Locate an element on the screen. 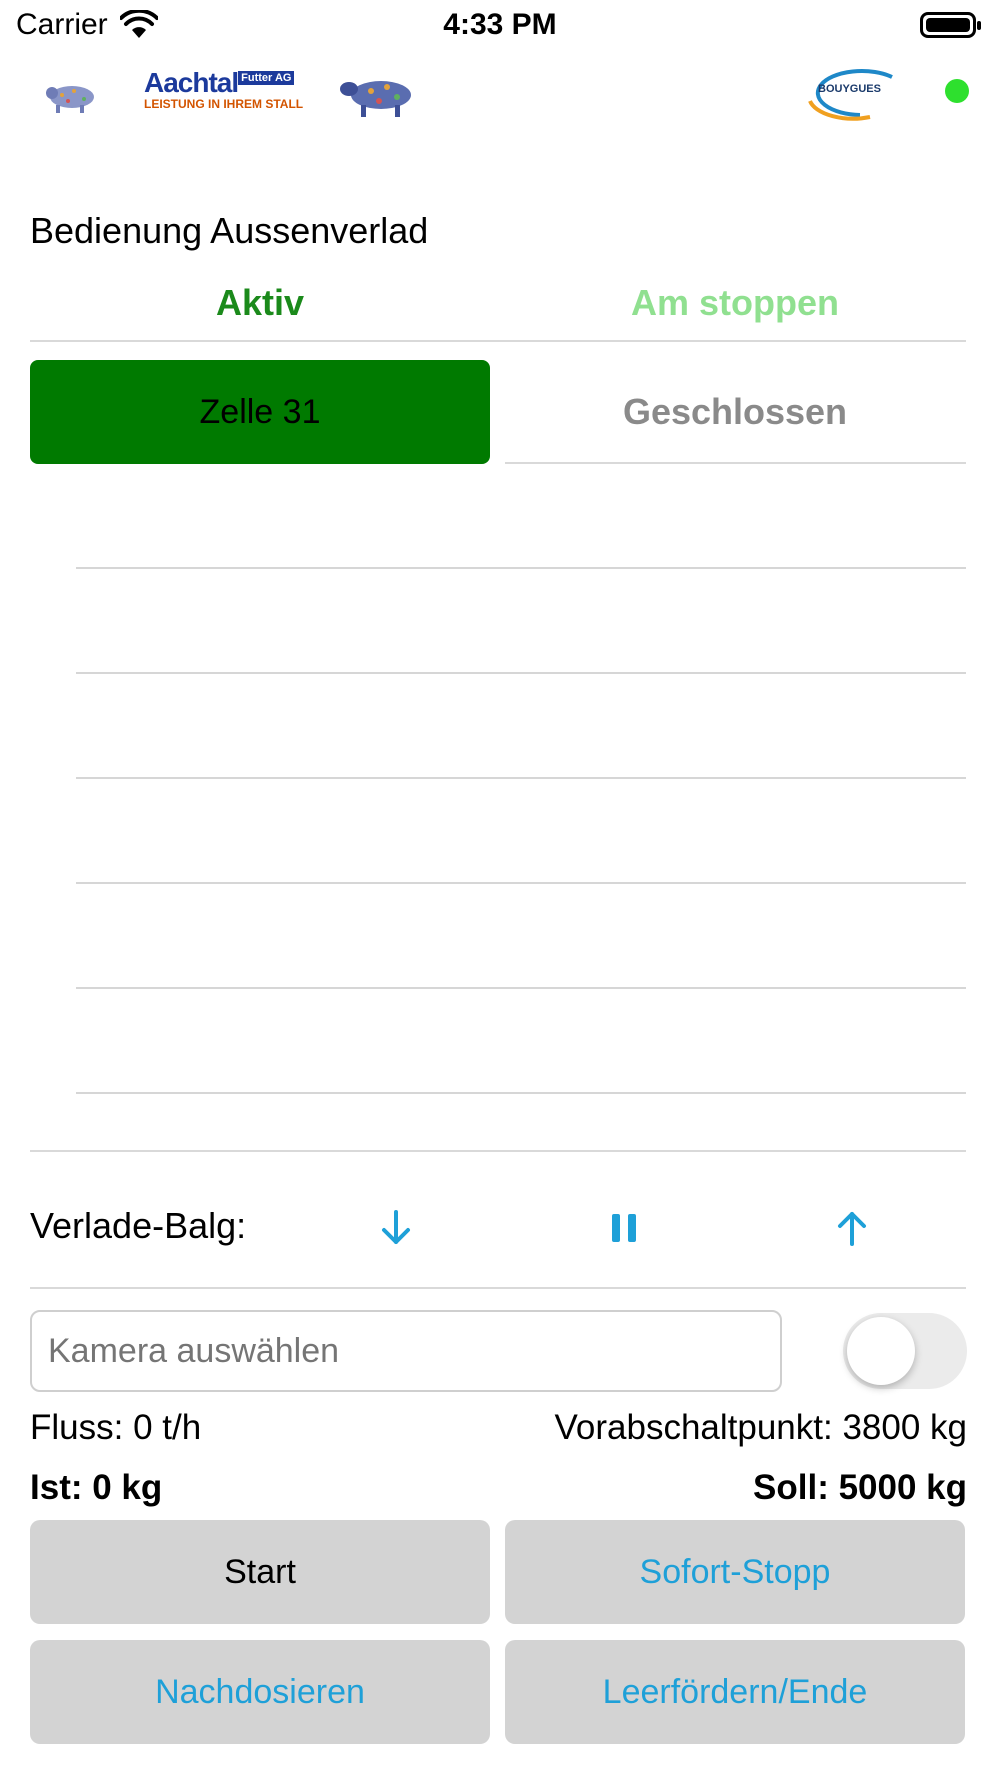 The image size is (1000, 1778). arrow-up-icon is located at coordinates (852, 1229).